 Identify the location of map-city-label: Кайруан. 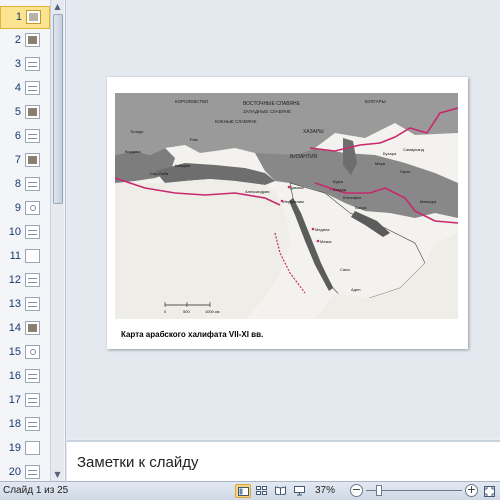
(182, 165).